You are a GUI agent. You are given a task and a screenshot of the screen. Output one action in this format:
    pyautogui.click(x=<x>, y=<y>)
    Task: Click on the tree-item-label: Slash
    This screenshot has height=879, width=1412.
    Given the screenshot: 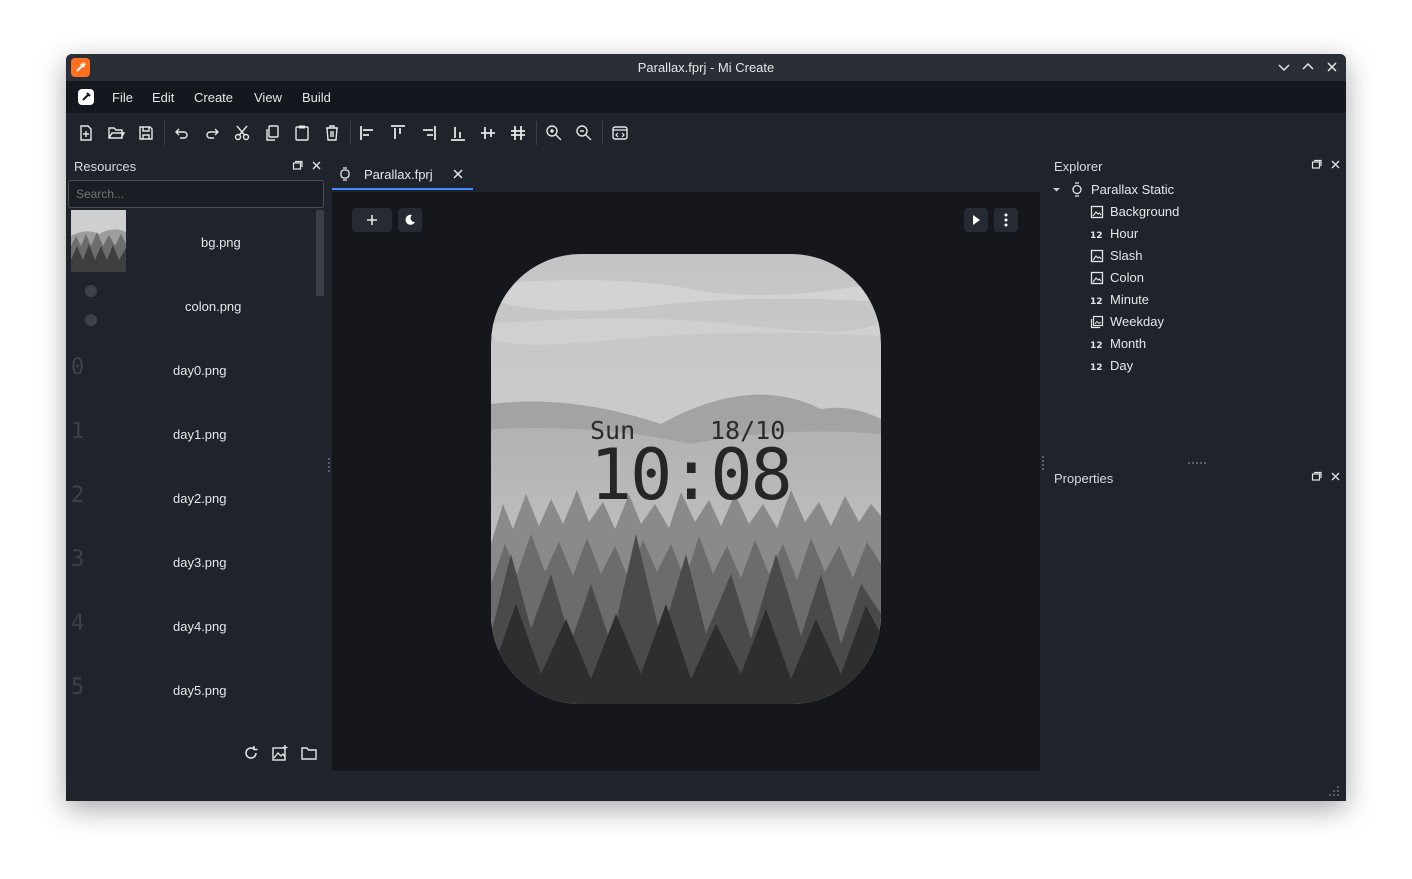 What is the action you would take?
    pyautogui.click(x=1126, y=255)
    